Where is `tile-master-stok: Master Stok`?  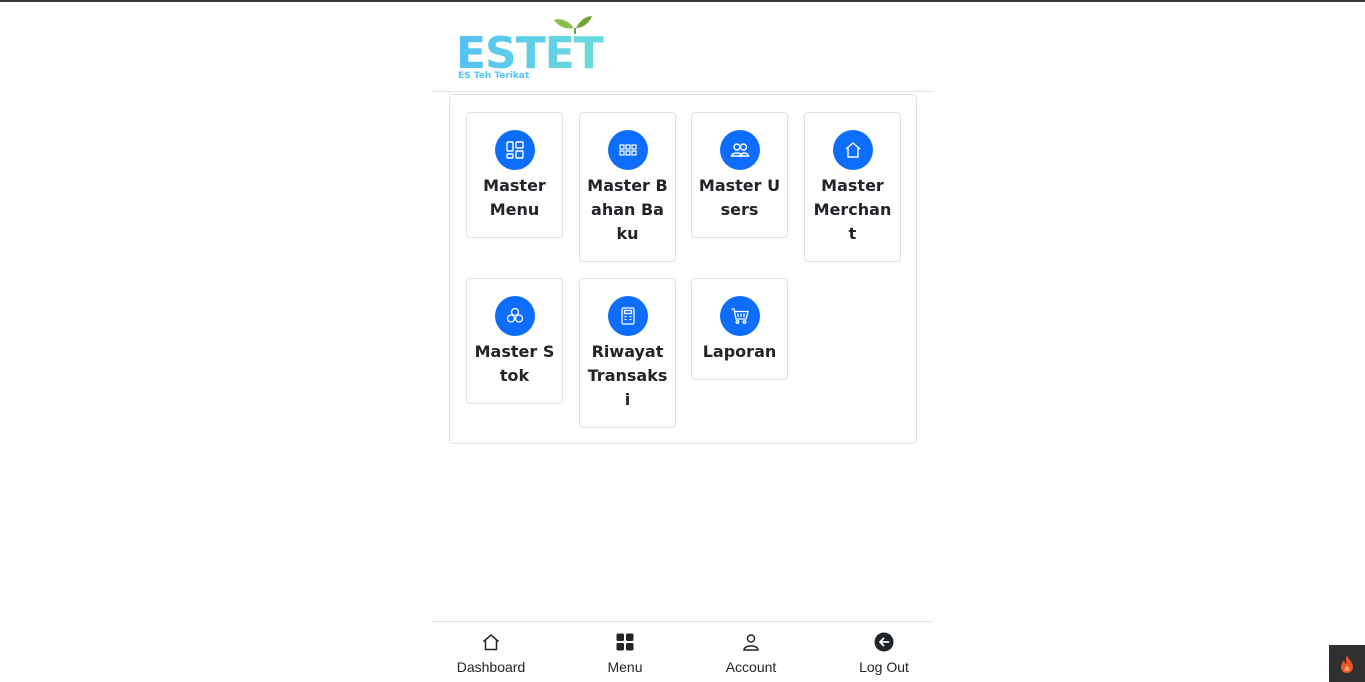 tile-master-stok: Master Stok is located at coordinates (514, 341).